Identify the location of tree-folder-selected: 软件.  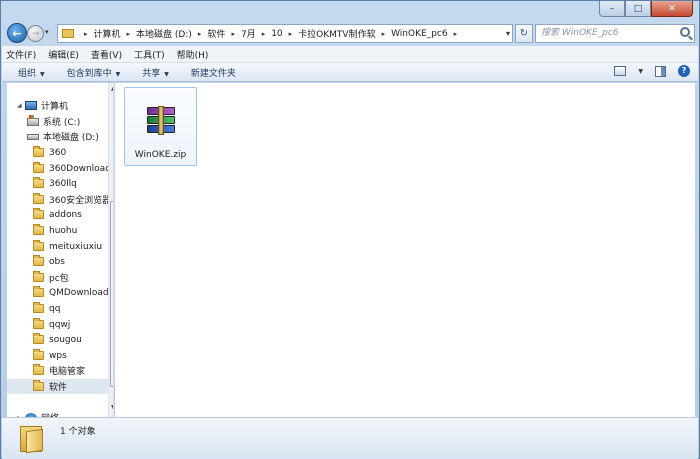
(57, 386).